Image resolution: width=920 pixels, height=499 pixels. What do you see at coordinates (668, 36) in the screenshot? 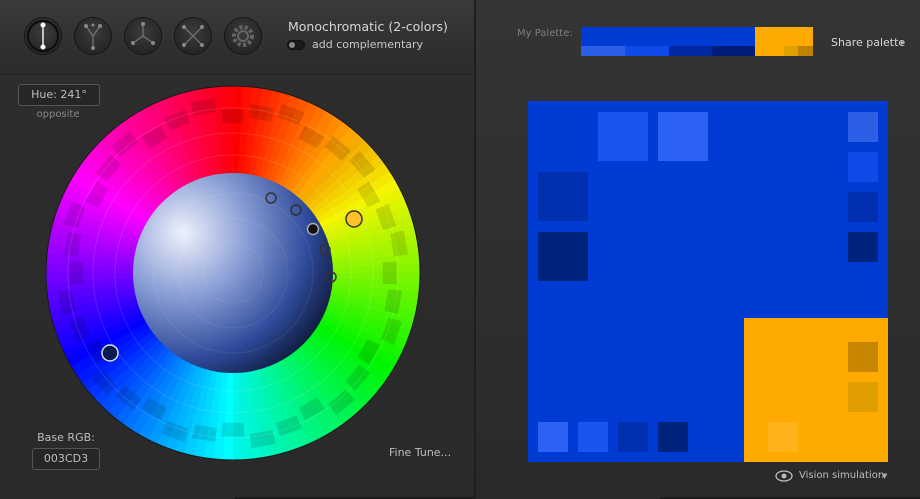
I see `palette-primary-swatch` at bounding box center [668, 36].